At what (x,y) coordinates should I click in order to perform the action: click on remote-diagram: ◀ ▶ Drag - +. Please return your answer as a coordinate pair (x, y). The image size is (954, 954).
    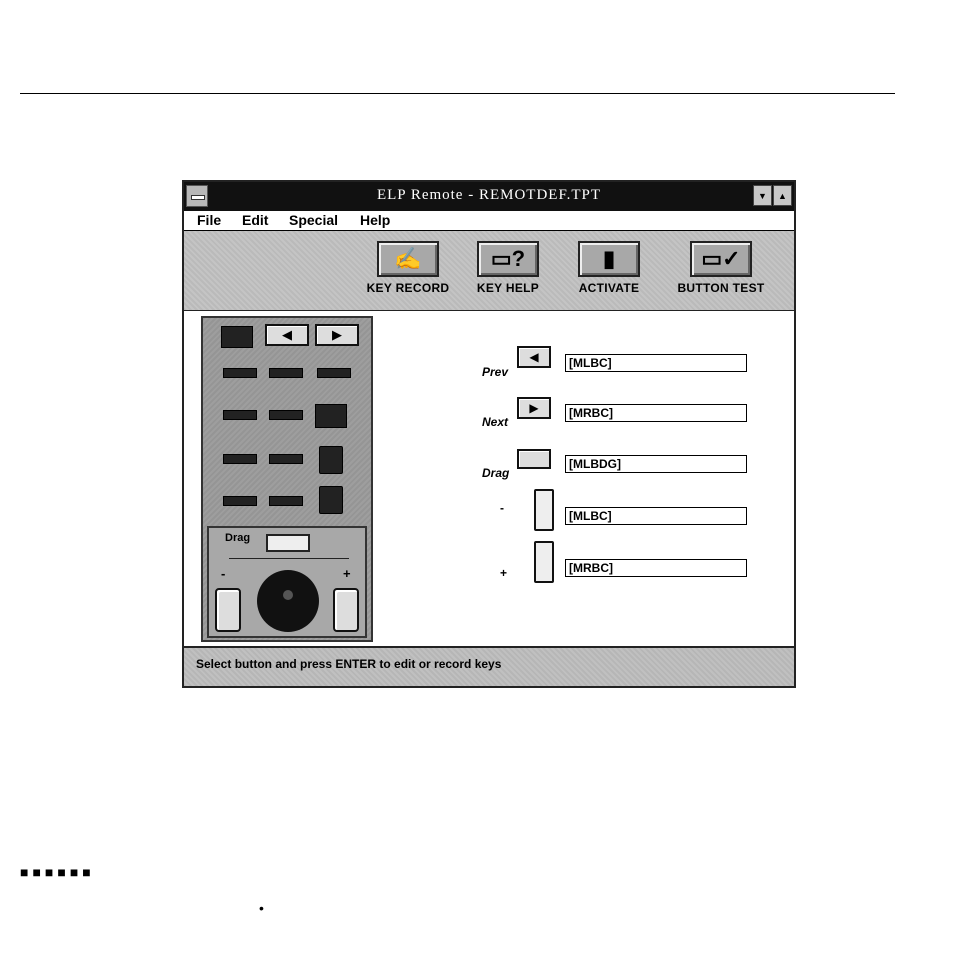
    Looking at the image, I should click on (287, 479).